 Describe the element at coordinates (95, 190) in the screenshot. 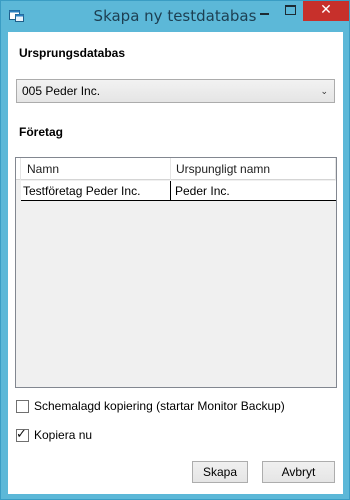

I see `cell-name: Testföretag Peder Inc.` at that location.